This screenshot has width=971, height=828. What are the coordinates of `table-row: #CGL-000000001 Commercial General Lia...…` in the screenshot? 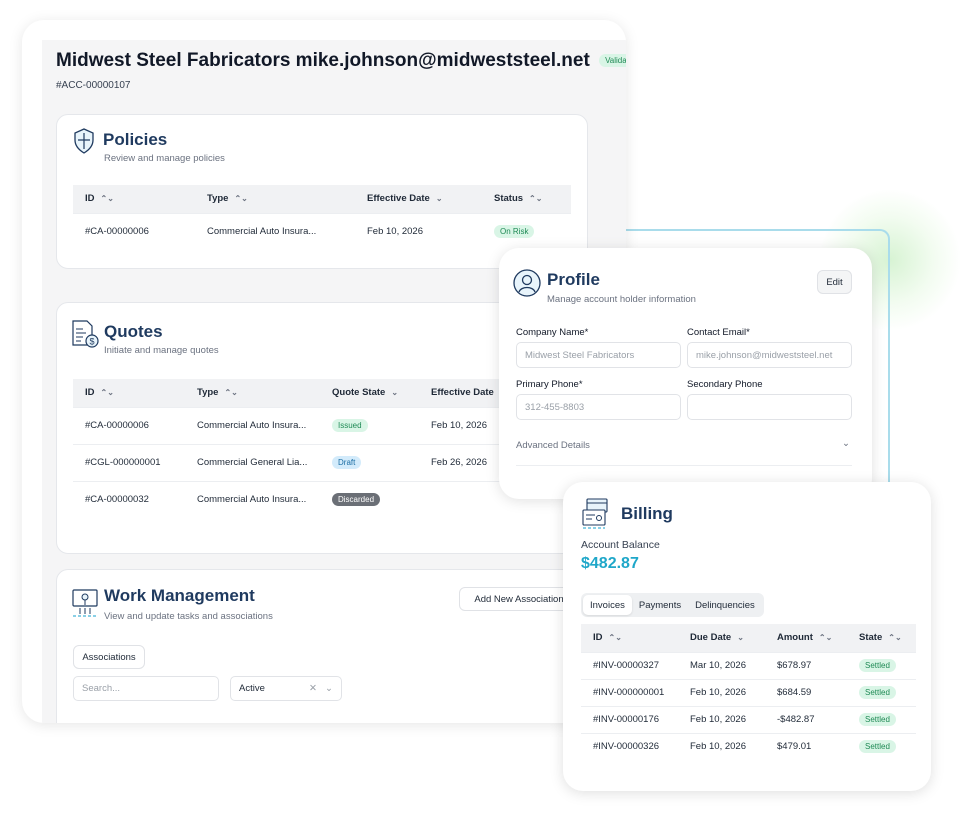 It's located at (322, 462).